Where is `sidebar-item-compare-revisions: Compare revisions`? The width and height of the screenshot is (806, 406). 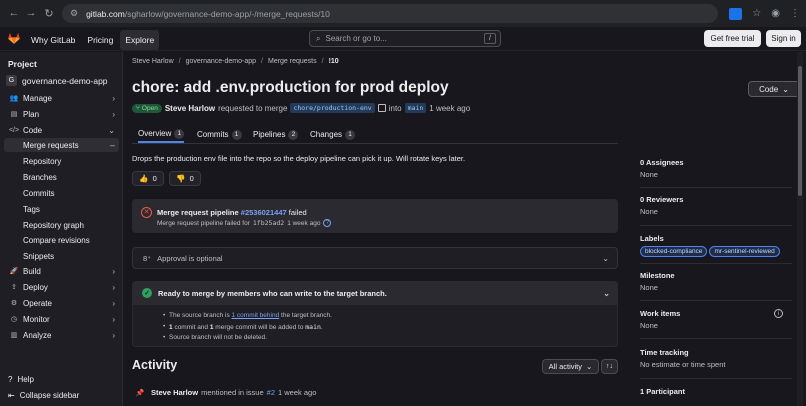 sidebar-item-compare-revisions: Compare revisions is located at coordinates (61, 240).